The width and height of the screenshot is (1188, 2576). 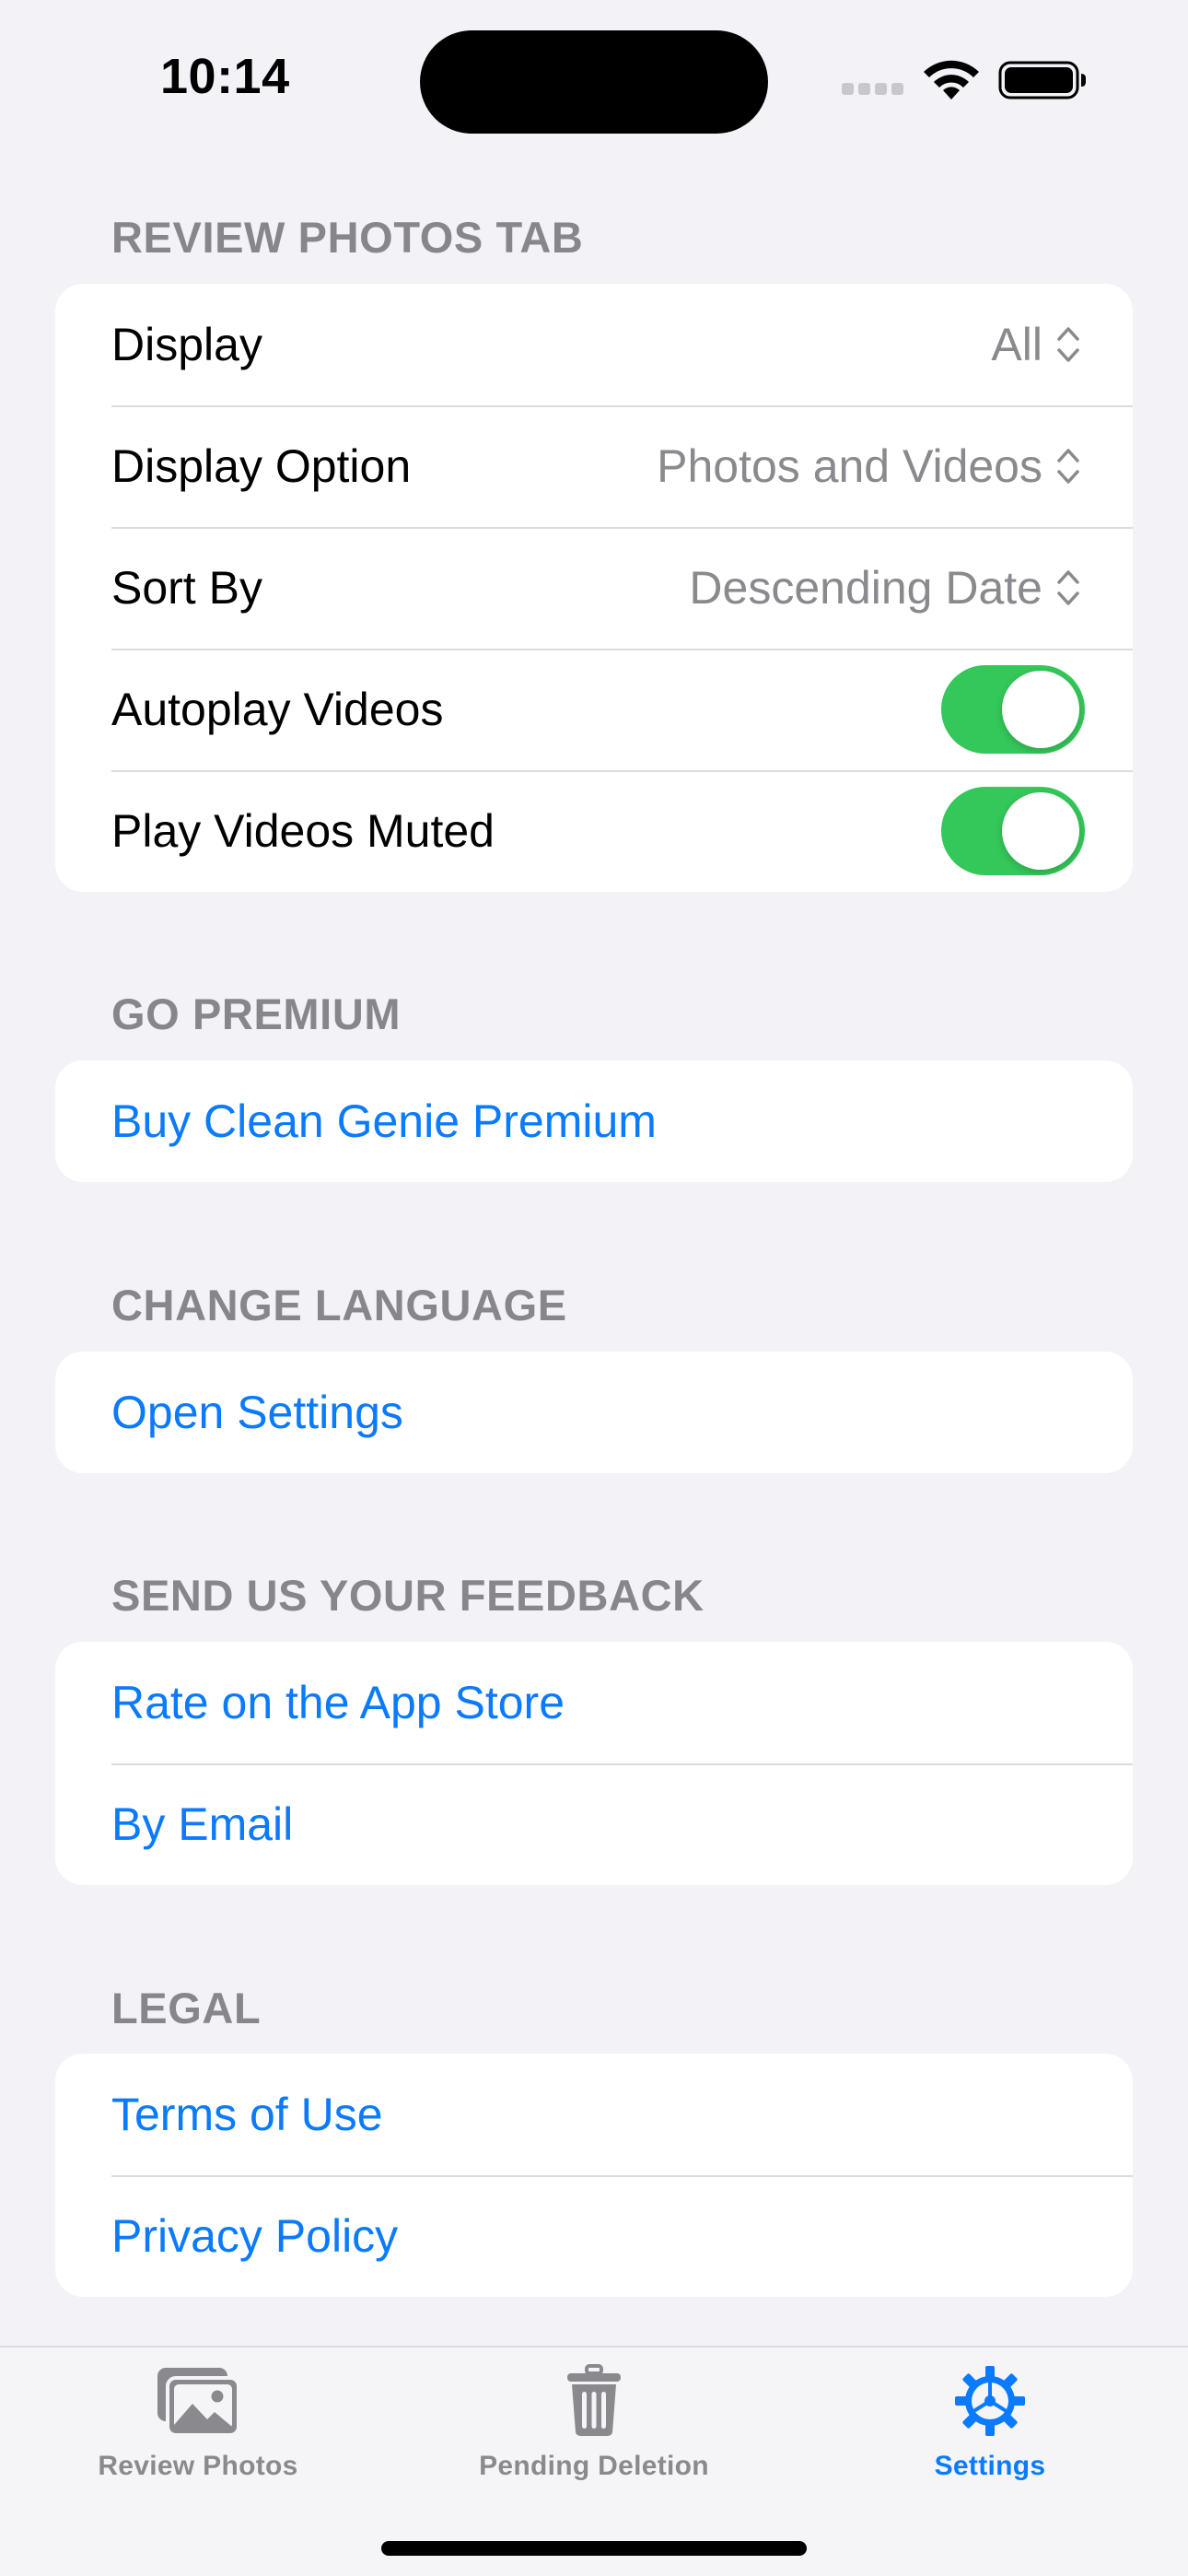 What do you see at coordinates (408, 1595) in the screenshot?
I see `section-header-feedback: SEND US YOUR FEEDBACK` at bounding box center [408, 1595].